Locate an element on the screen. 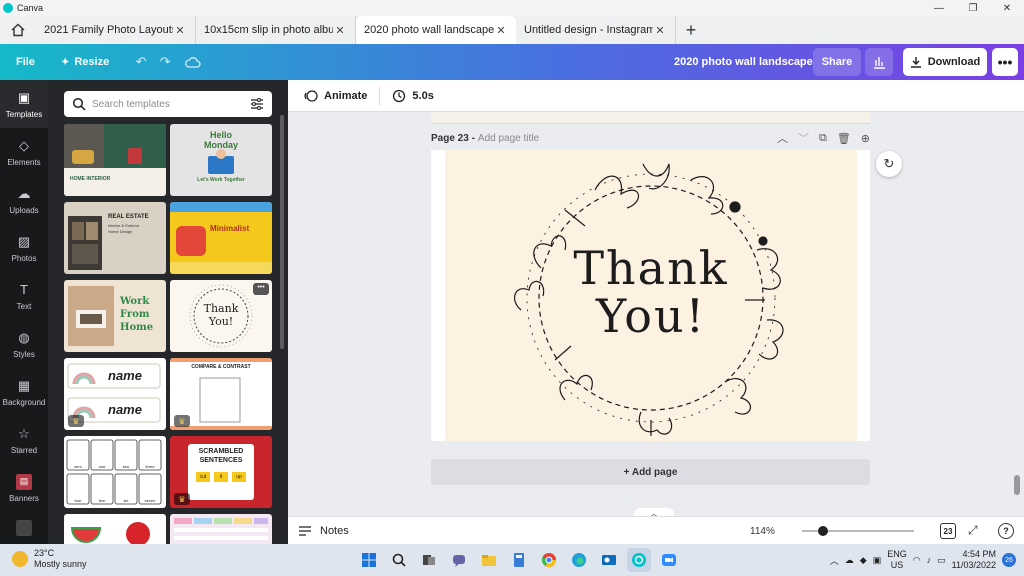 Image resolution: width=1024 pixels, height=576 pixels. home-icon is located at coordinates (18, 30).